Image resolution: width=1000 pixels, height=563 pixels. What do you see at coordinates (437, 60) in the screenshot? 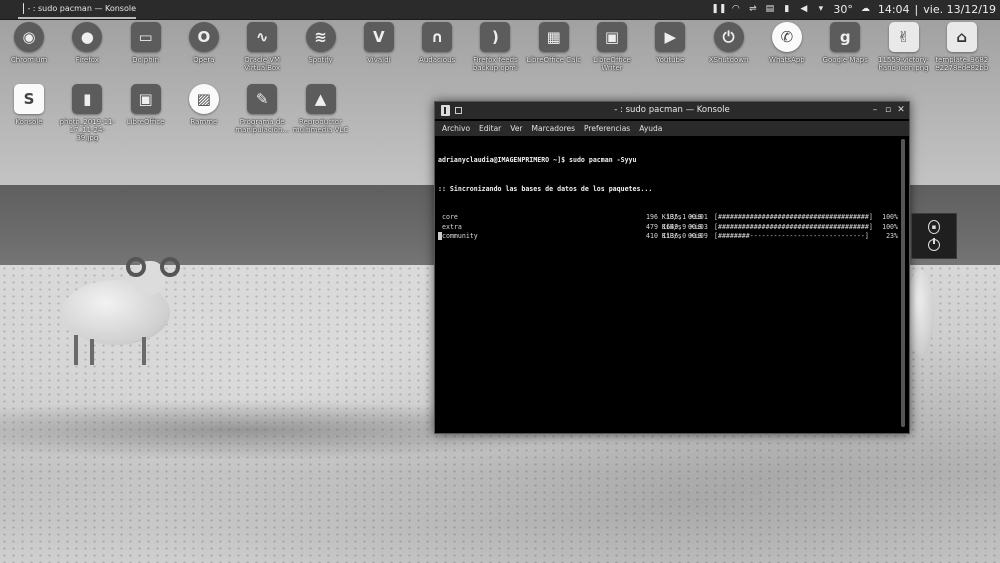
I see `desktop-icon-label: Audacious` at bounding box center [437, 60].